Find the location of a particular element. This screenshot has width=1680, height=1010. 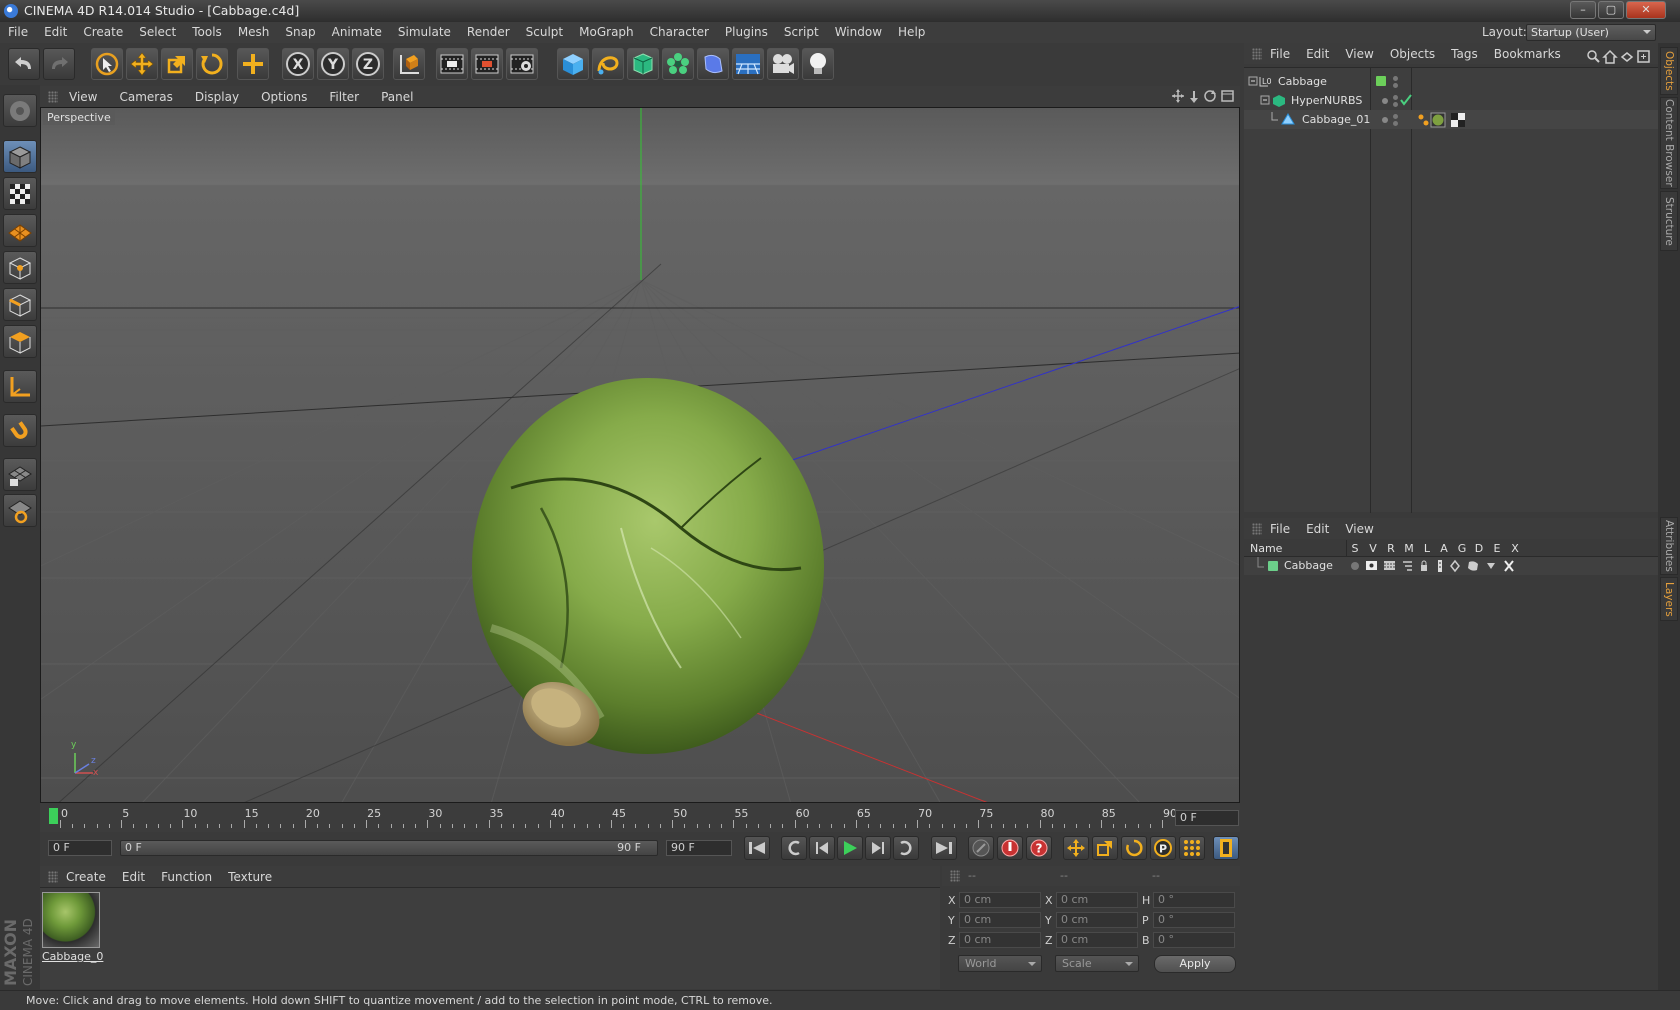

key-rotation-button is located at coordinates (1134, 848).